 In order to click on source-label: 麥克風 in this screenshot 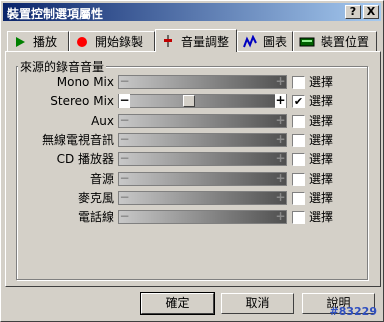, I will do `click(95, 198)`.